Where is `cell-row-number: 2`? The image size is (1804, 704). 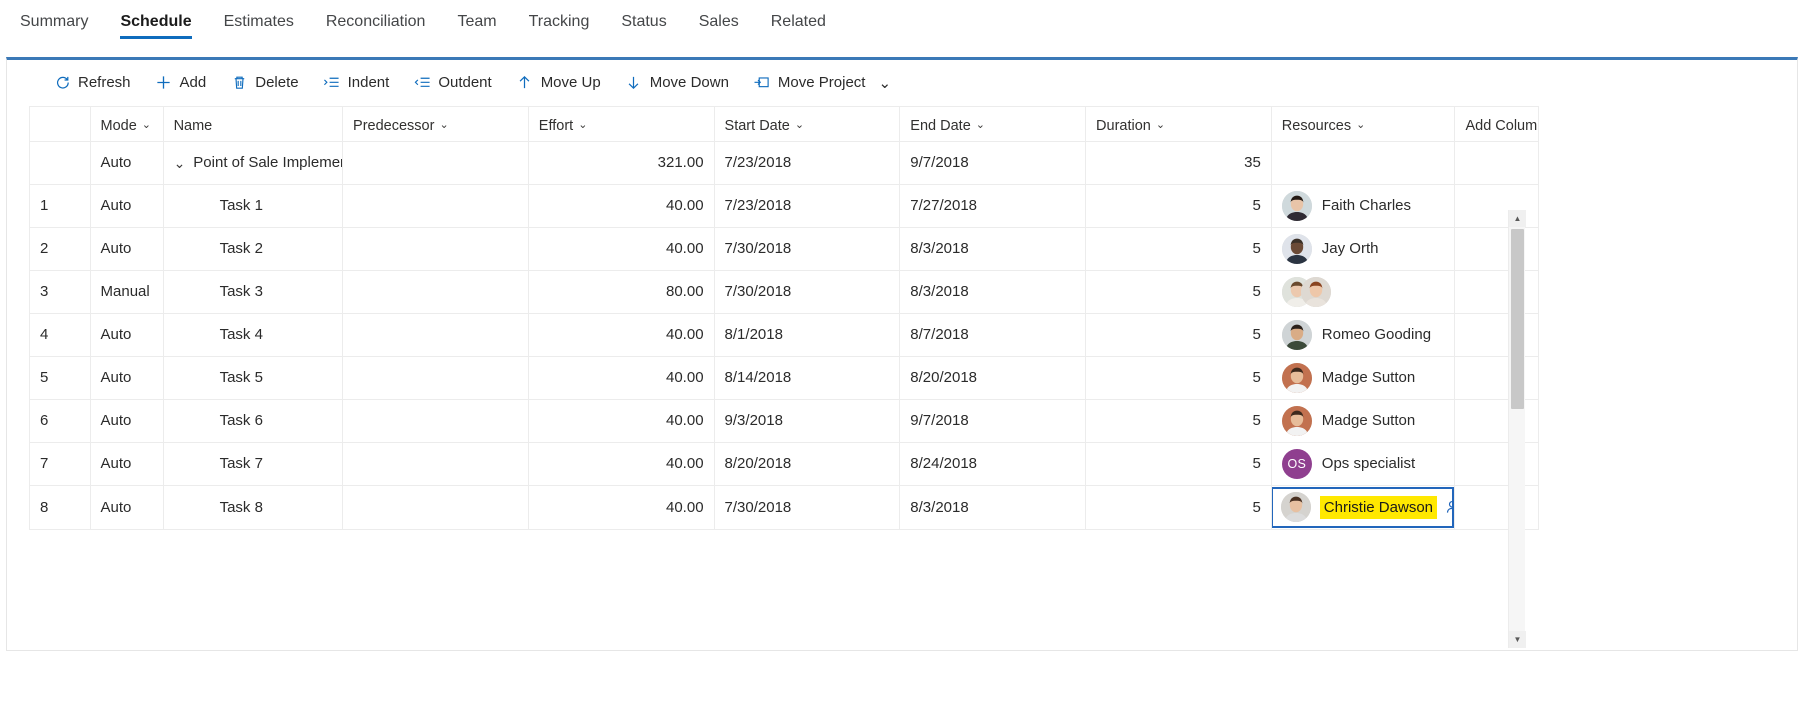 cell-row-number: 2 is located at coordinates (60, 249).